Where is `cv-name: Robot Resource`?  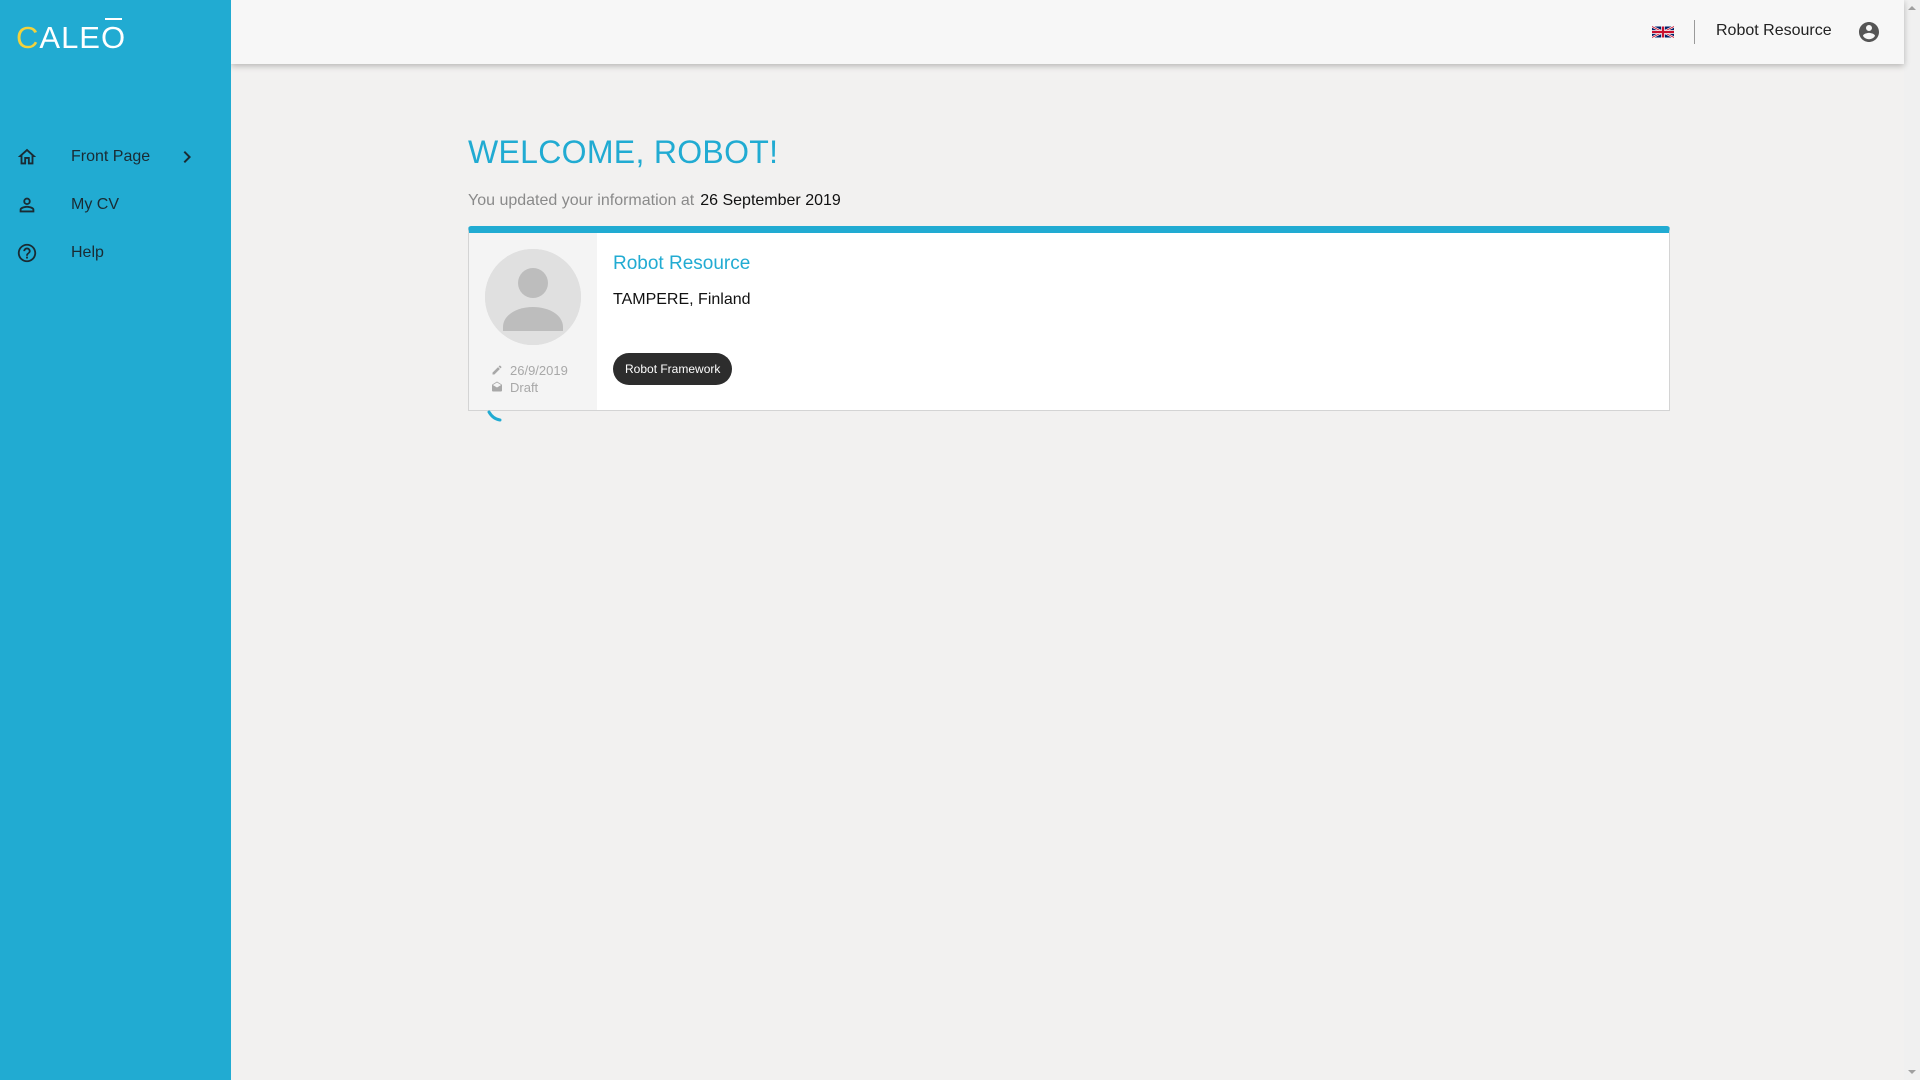 cv-name: Robot Resource is located at coordinates (681, 264).